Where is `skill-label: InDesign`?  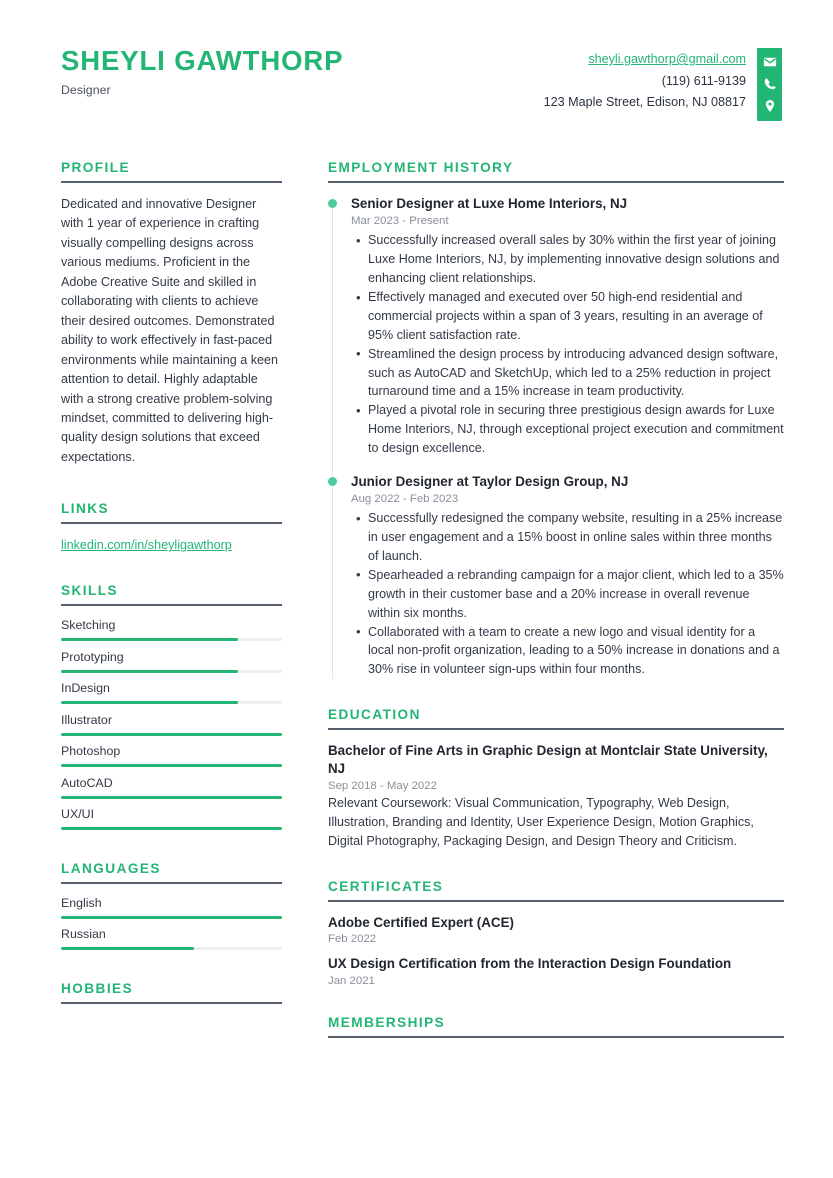 skill-label: InDesign is located at coordinates (85, 688).